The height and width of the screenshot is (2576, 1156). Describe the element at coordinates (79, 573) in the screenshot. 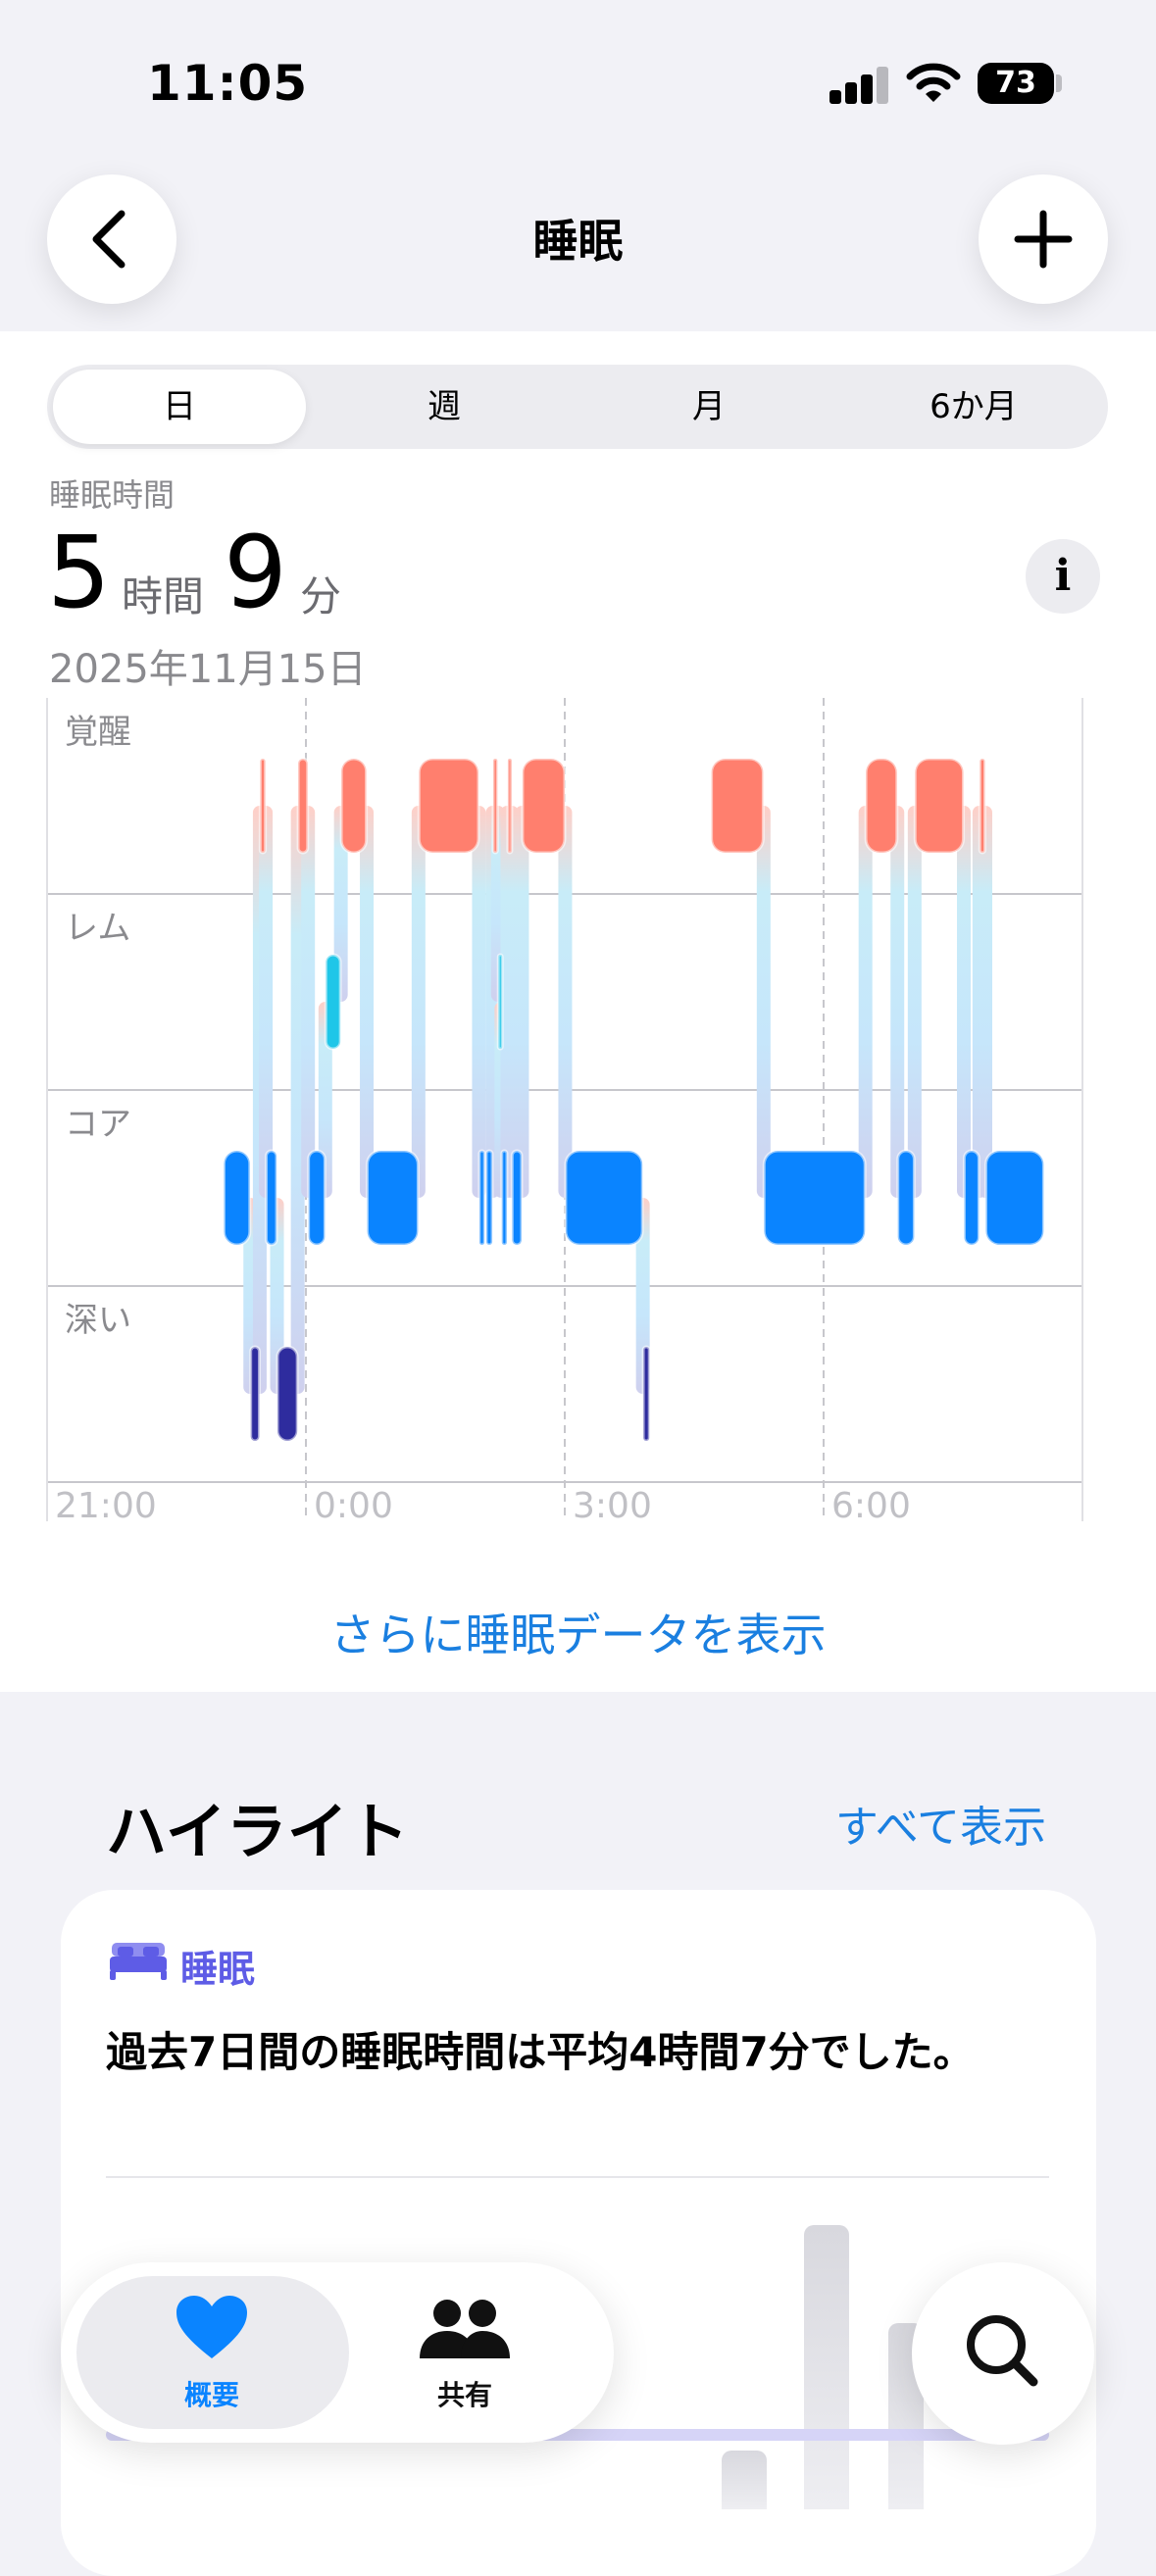

I see `sleep-hours-value: 5` at that location.